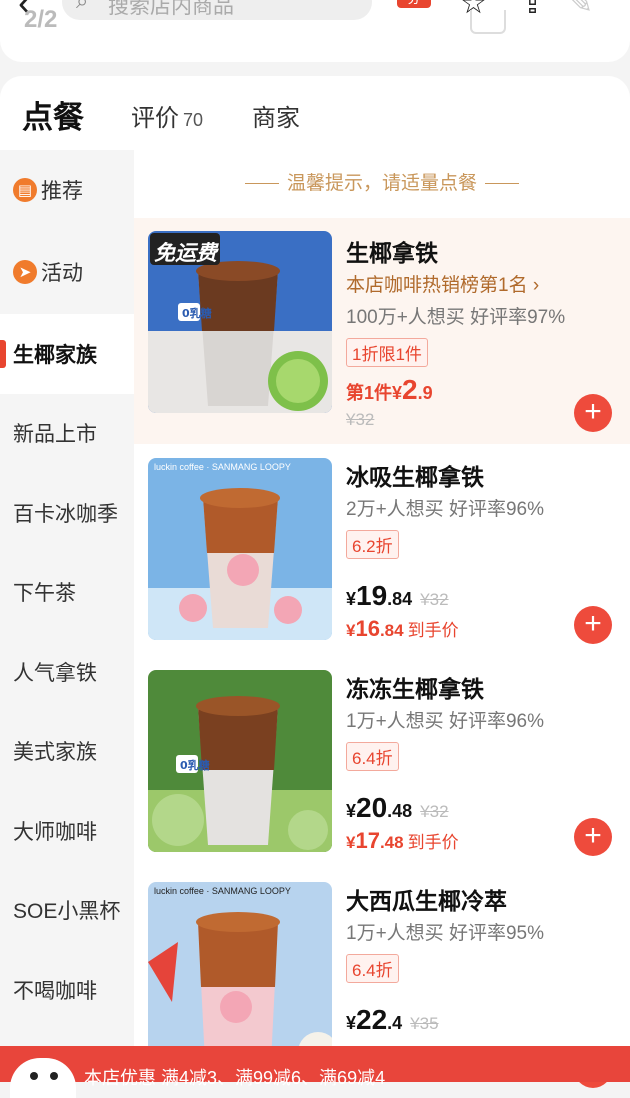  Describe the element at coordinates (185, 253) in the screenshot. I see `free-shipping-tag: 免运费` at that location.